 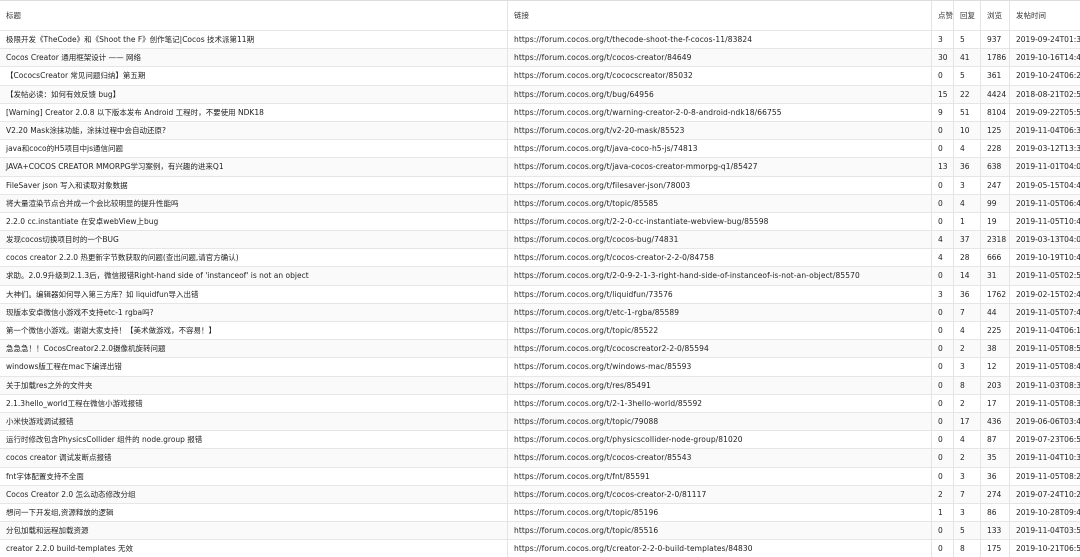 I want to click on topic-title-cell: JAVA+COCOS CREATOR MMORPG学习案例，有兴趣的进来Q1, so click(x=253, y=166).